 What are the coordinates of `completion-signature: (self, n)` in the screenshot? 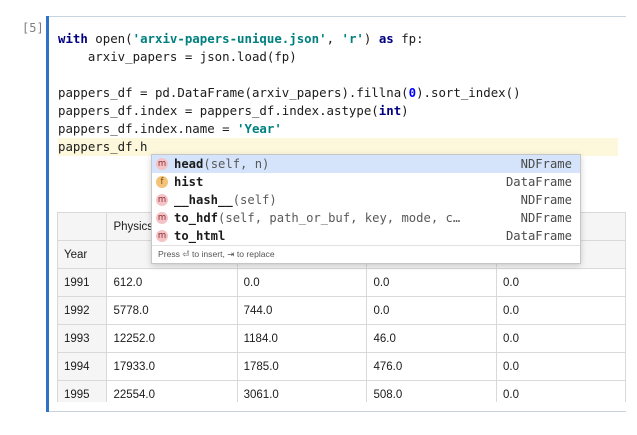 It's located at (236, 164).